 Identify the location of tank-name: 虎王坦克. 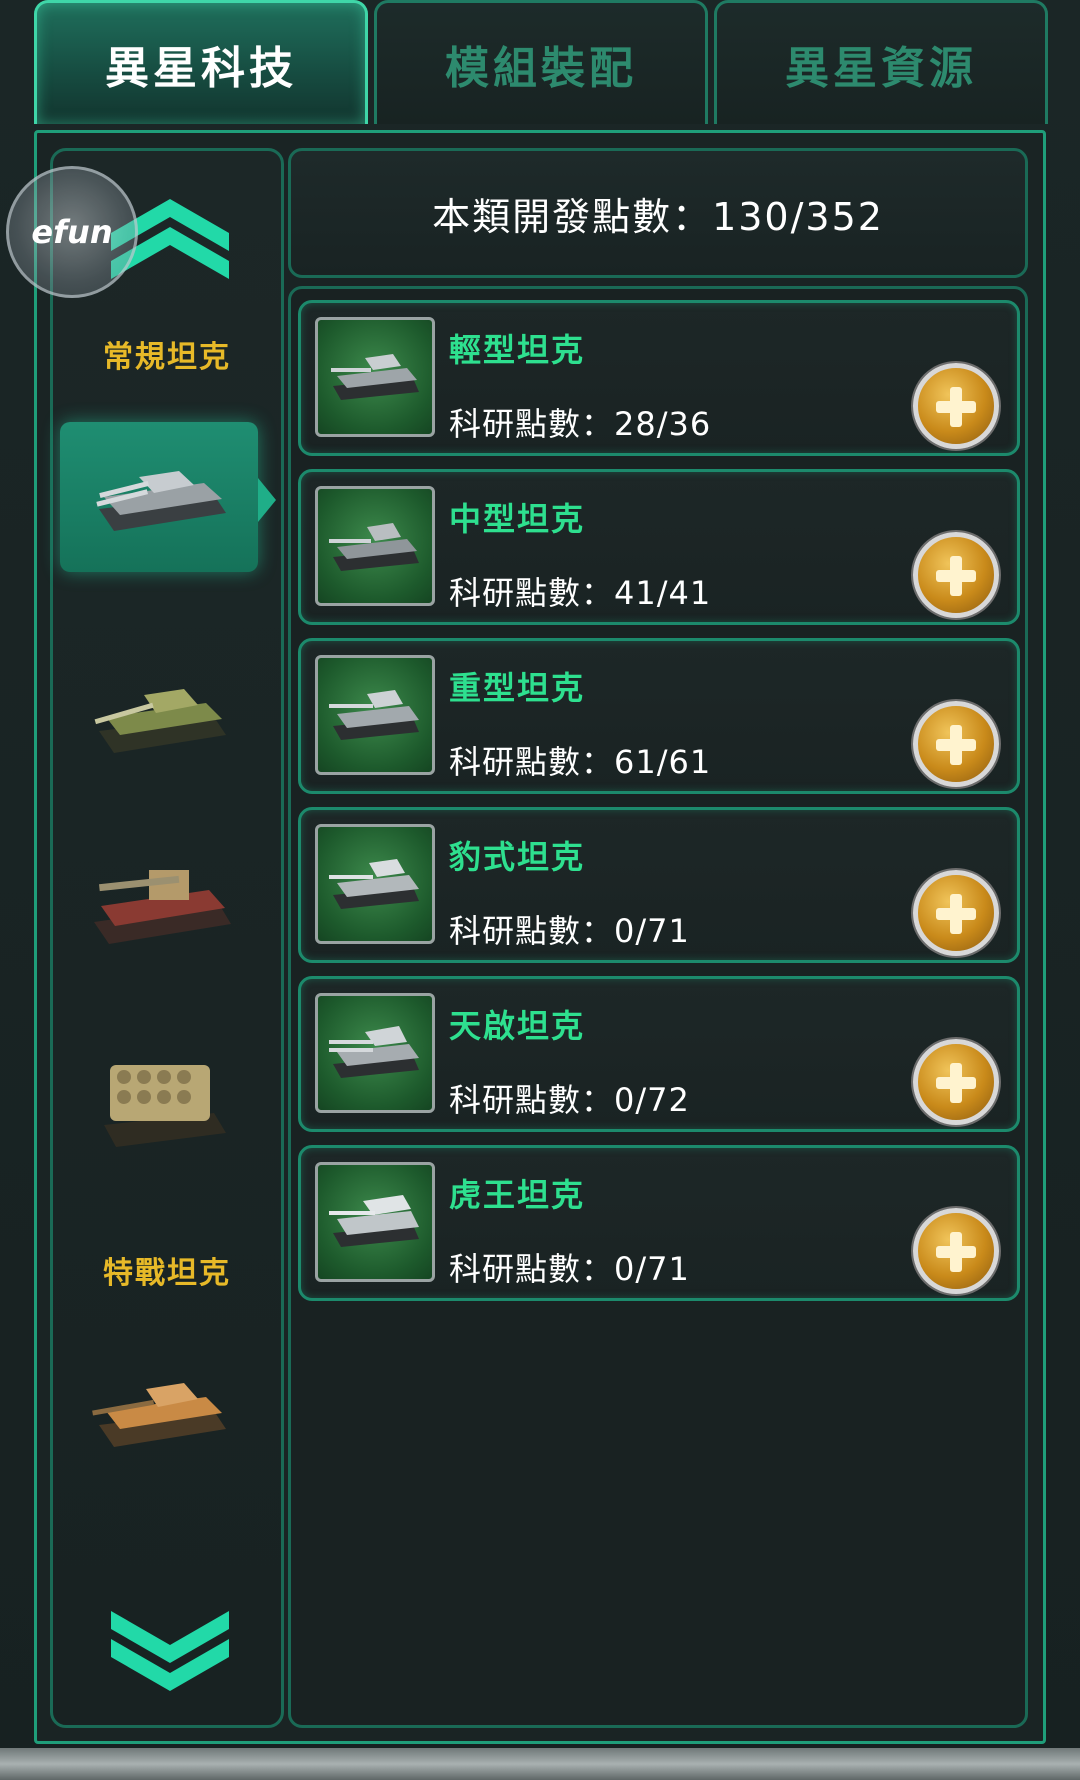
(517, 1195).